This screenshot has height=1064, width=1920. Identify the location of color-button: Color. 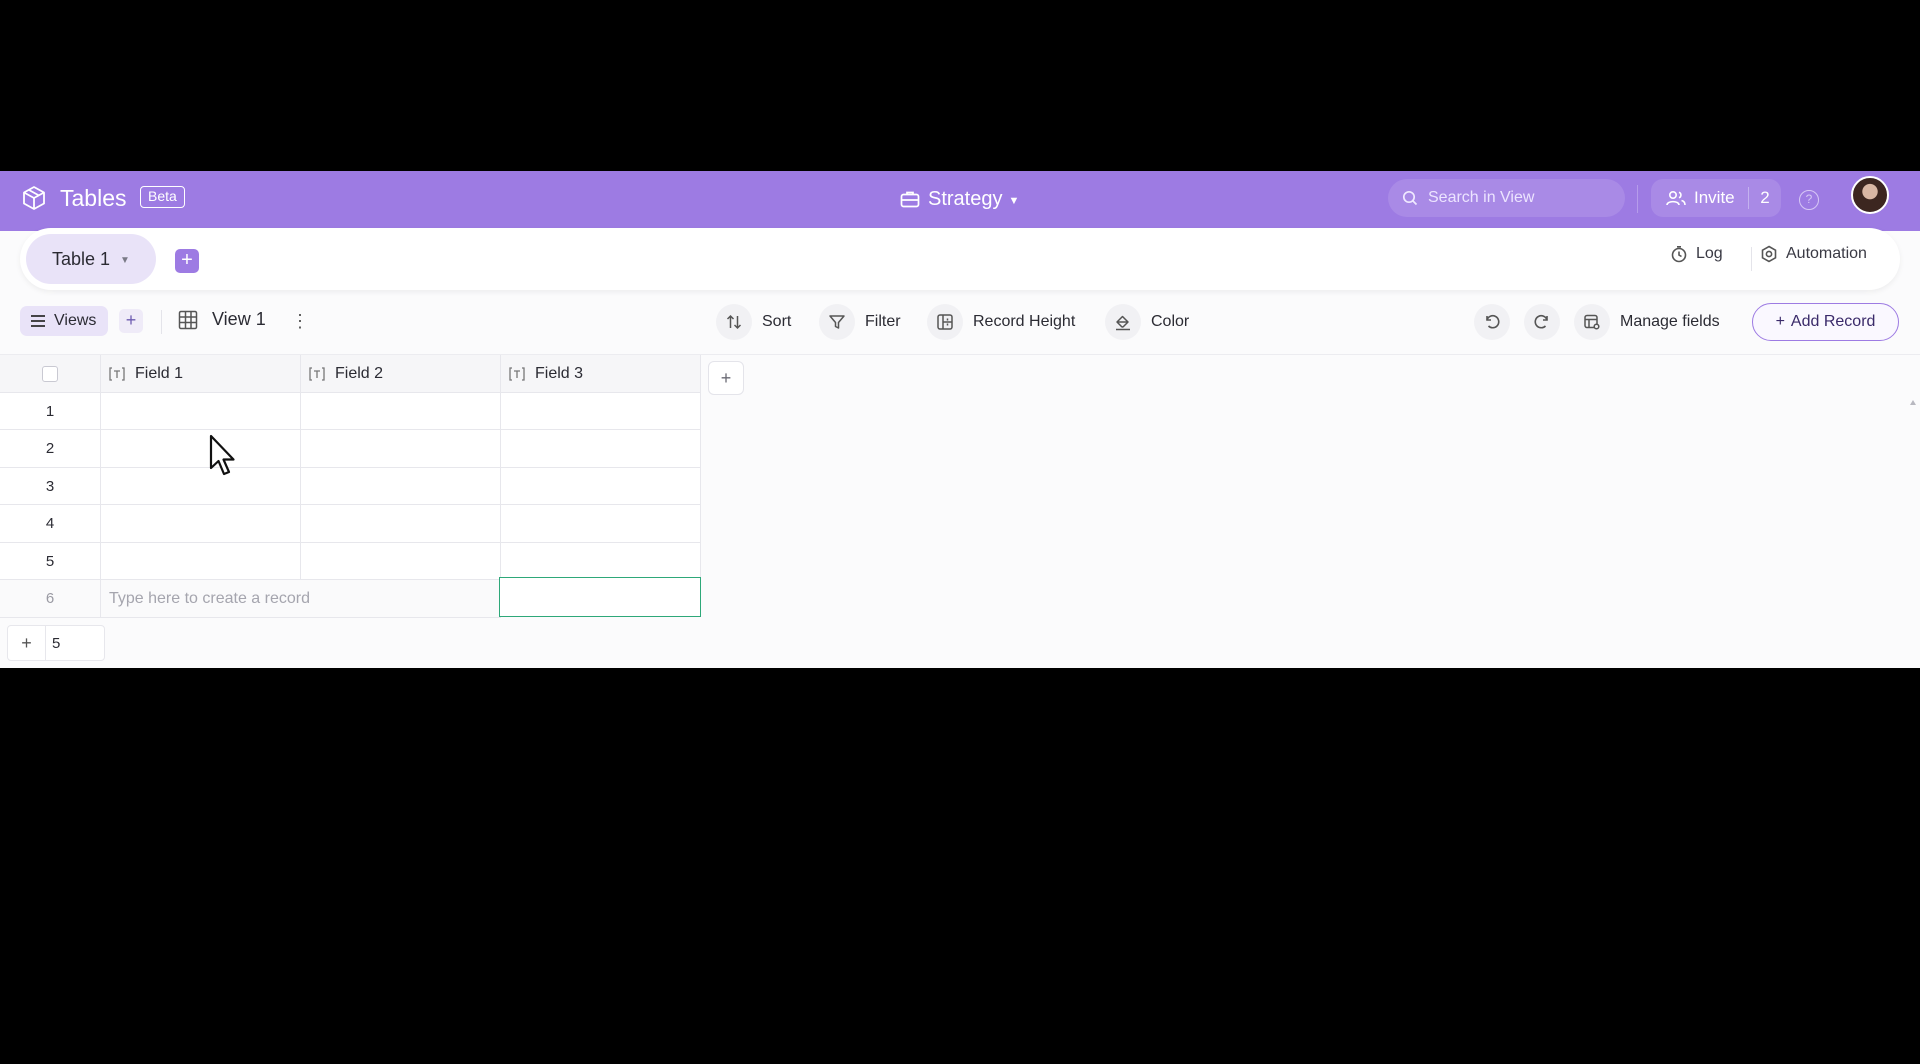
(1147, 322).